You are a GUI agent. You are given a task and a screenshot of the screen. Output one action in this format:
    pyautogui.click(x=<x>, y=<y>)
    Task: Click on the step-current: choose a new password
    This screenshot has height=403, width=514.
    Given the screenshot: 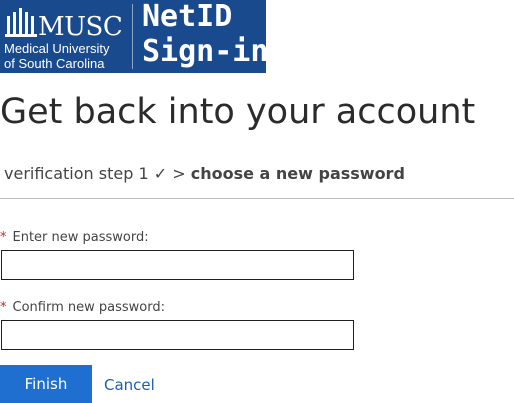 What is the action you would take?
    pyautogui.click(x=297, y=173)
    